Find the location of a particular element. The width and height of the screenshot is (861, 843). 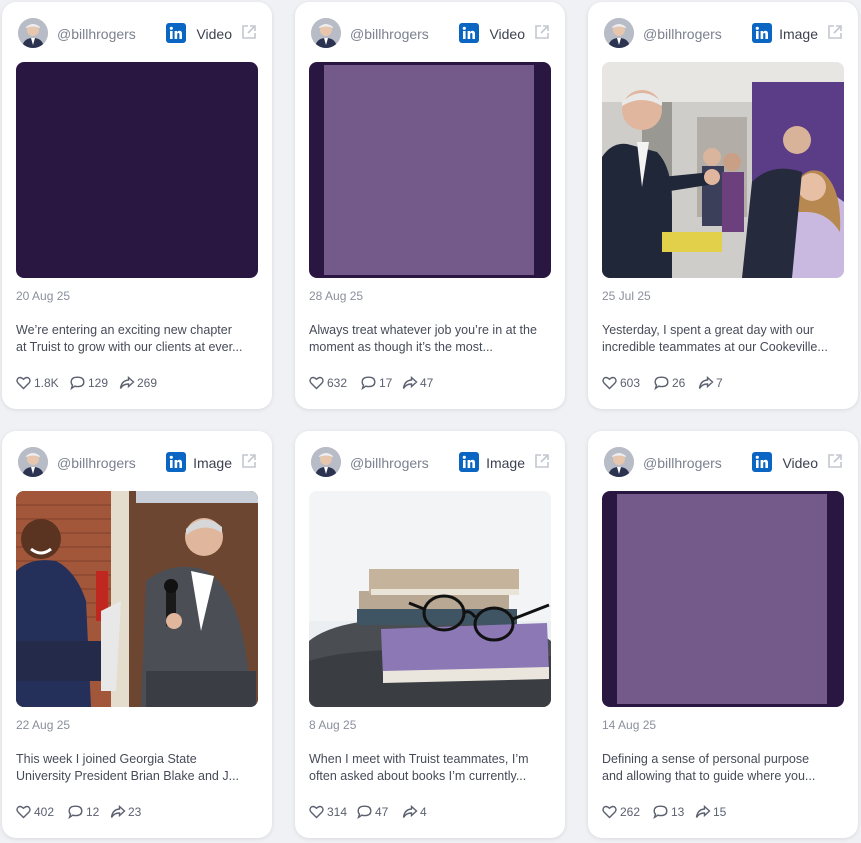

likes-count: 603 is located at coordinates (630, 383).